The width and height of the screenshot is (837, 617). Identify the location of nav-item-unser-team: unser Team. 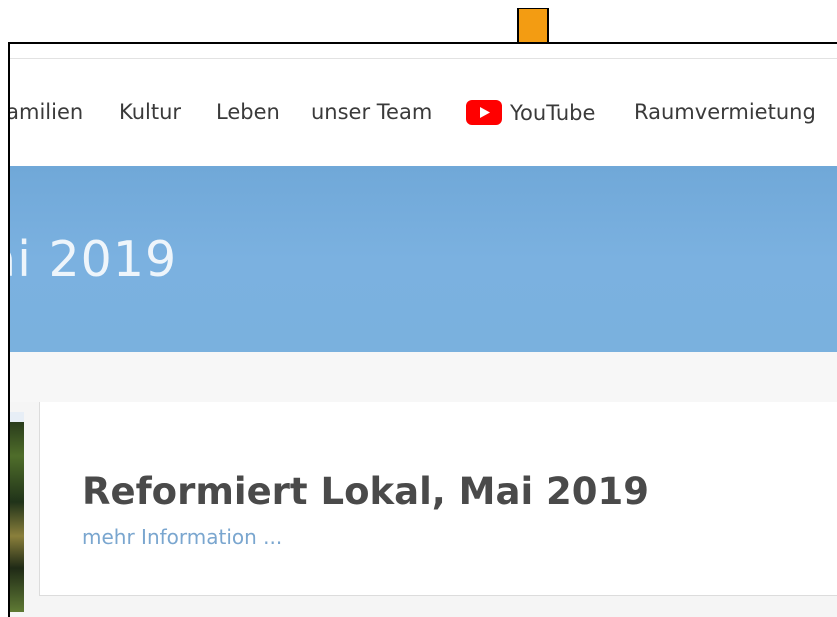
(371, 112).